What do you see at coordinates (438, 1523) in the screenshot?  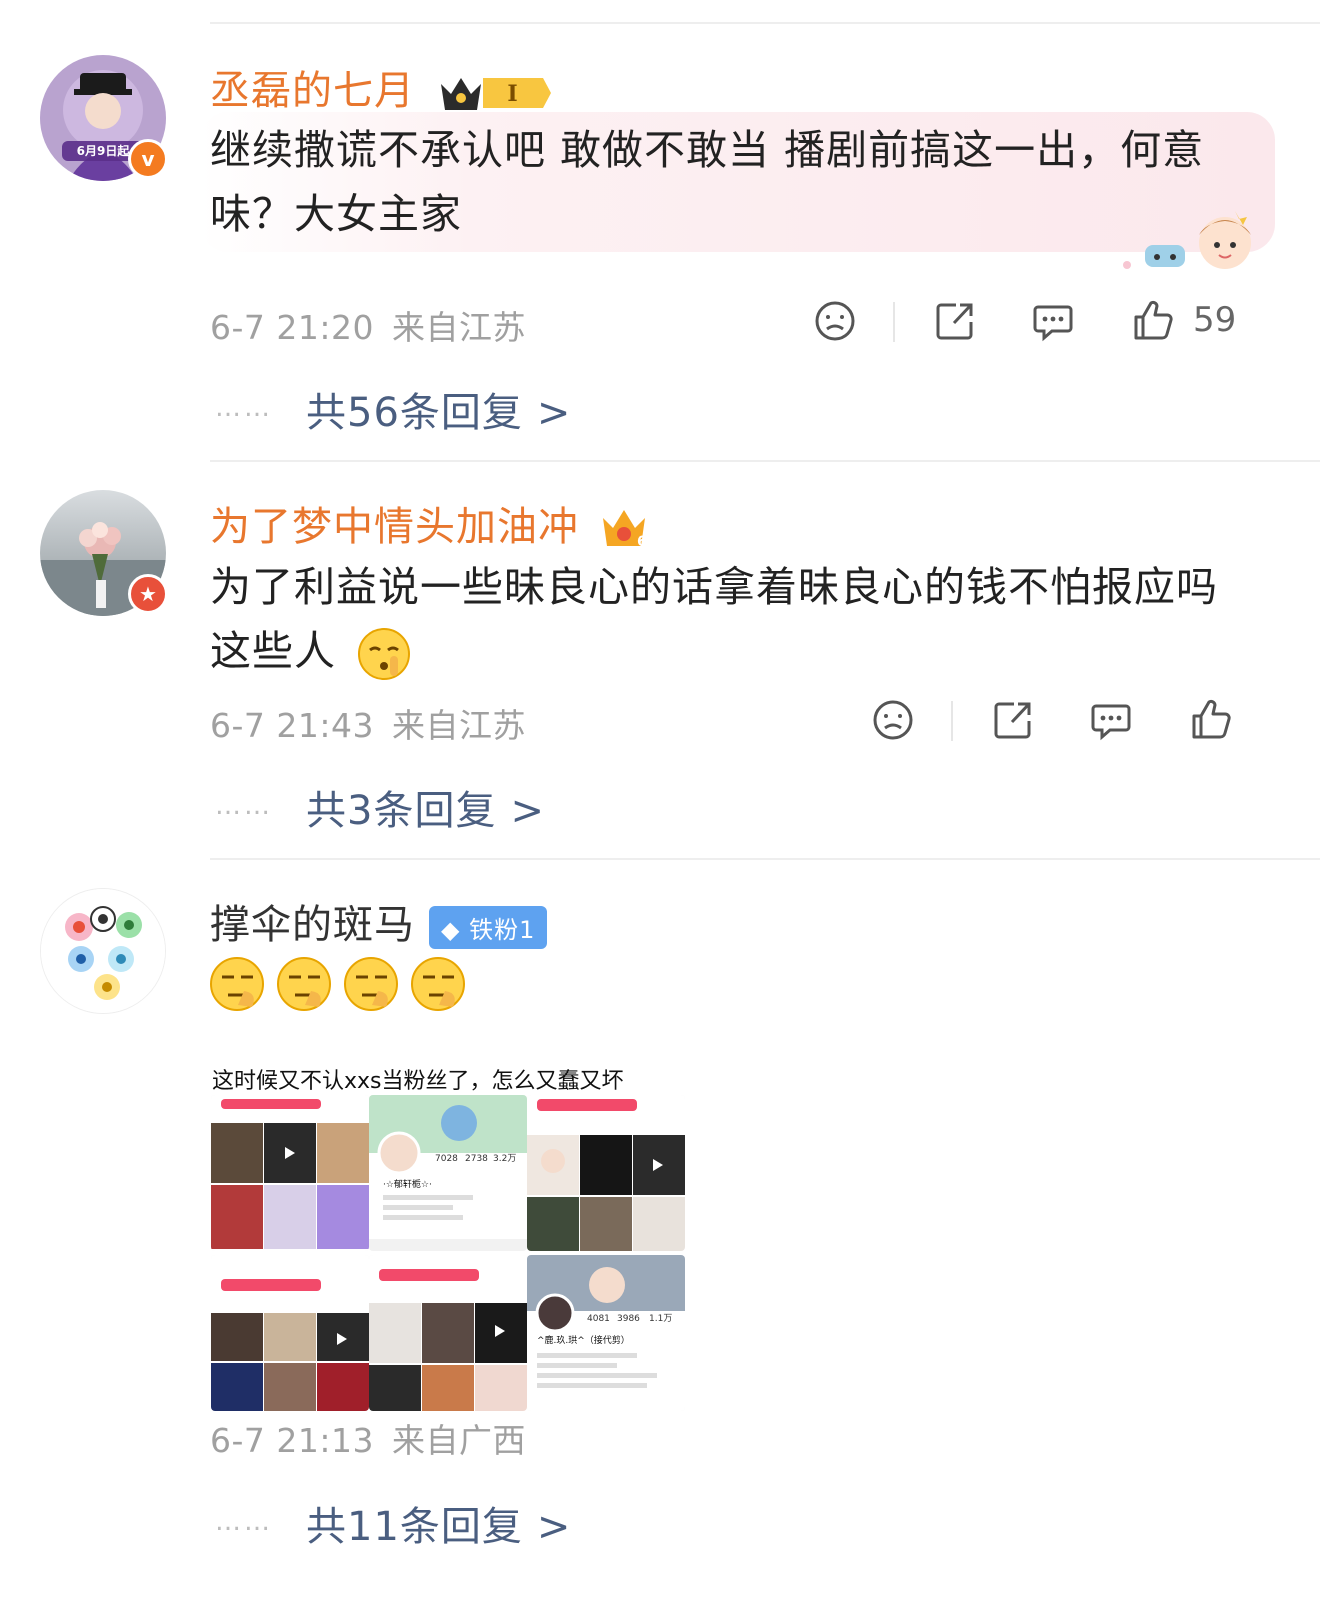 I see `view-replies-link: 共11条回复 >` at bounding box center [438, 1523].